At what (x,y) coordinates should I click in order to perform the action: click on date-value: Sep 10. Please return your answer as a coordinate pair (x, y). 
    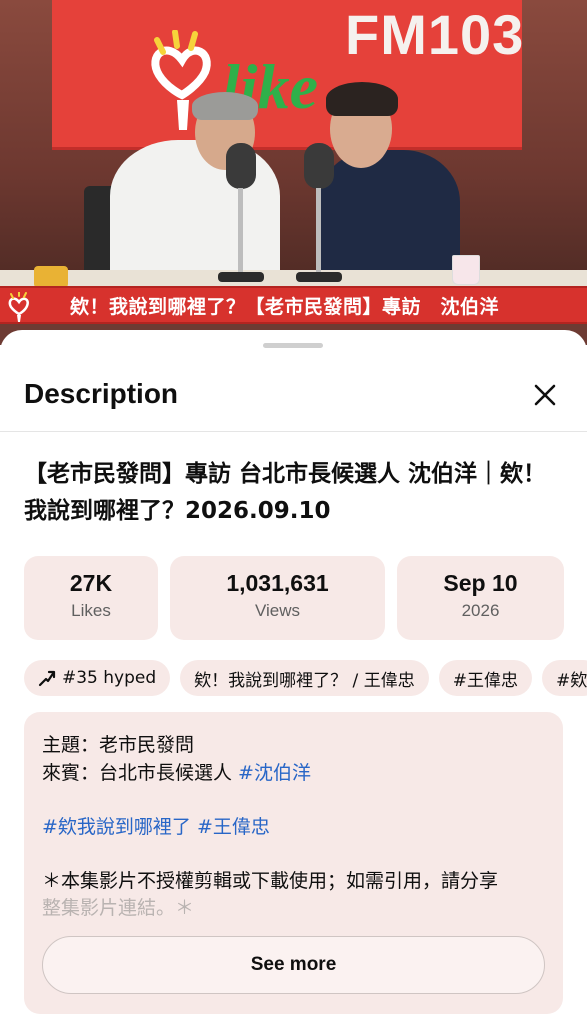
    Looking at the image, I should click on (480, 583).